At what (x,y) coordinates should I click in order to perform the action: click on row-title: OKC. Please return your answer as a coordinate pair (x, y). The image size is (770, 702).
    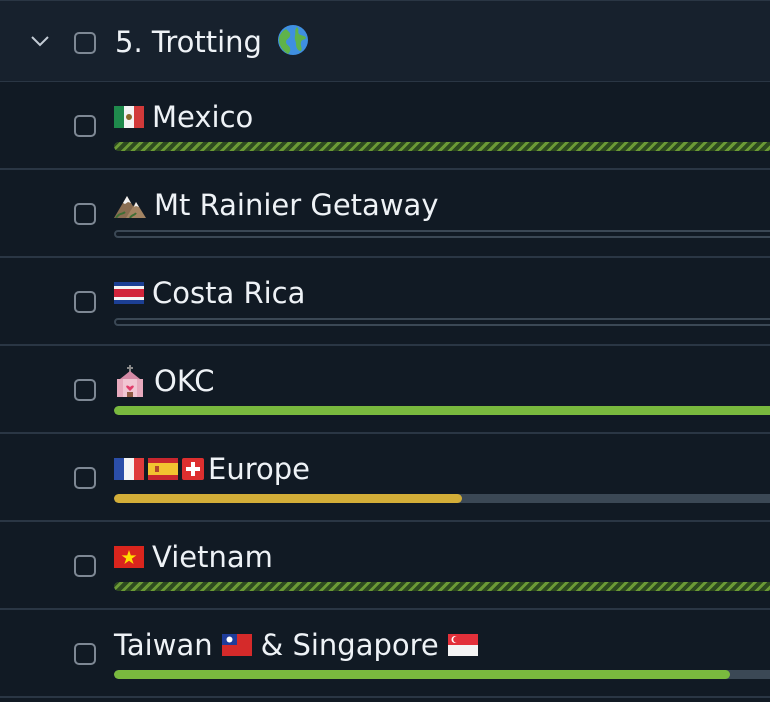
    Looking at the image, I should click on (184, 381).